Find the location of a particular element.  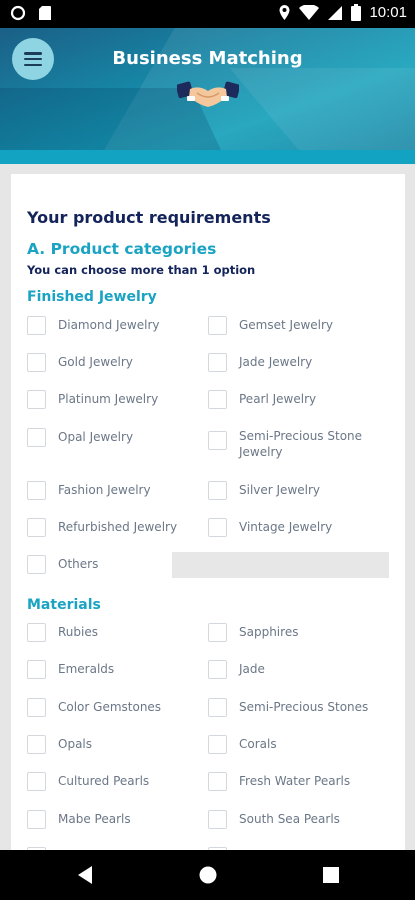

checkbox-pearl-jewelry: Pearl Jewelry is located at coordinates (262, 399).